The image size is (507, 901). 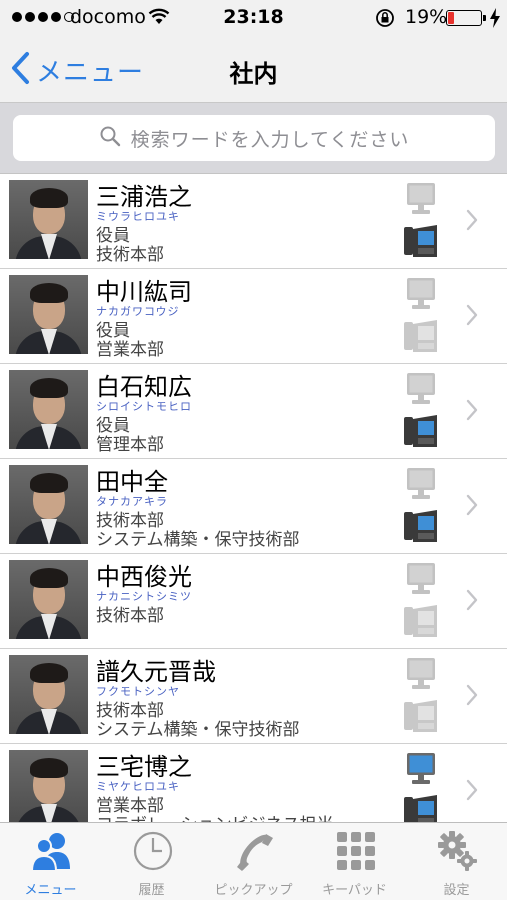 What do you see at coordinates (253, 890) in the screenshot?
I see `tab-label: ピックアップ` at bounding box center [253, 890].